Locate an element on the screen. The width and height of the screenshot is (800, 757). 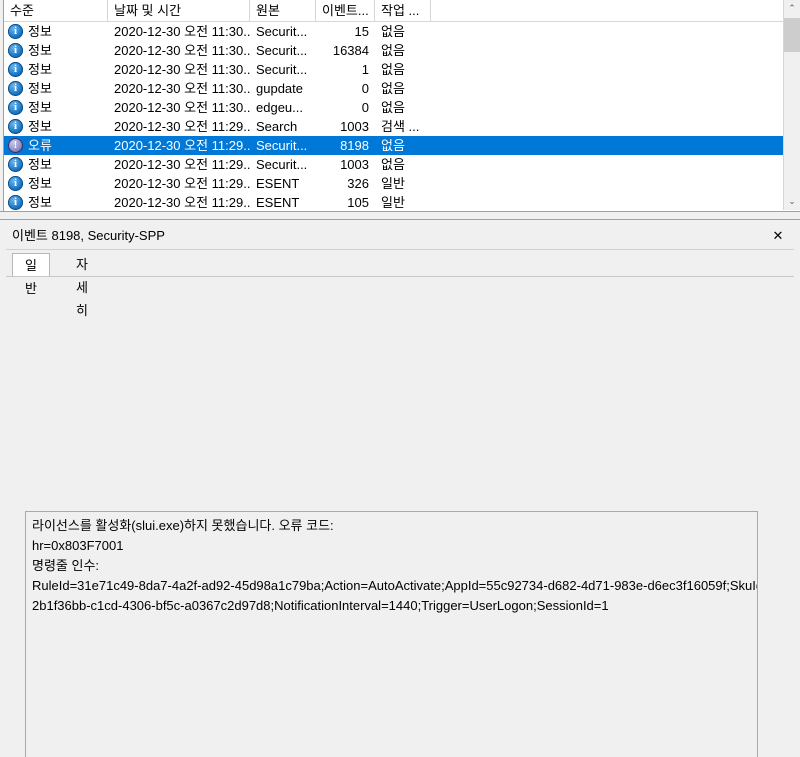
message-line: 명령줄 인수: is located at coordinates (66, 565).